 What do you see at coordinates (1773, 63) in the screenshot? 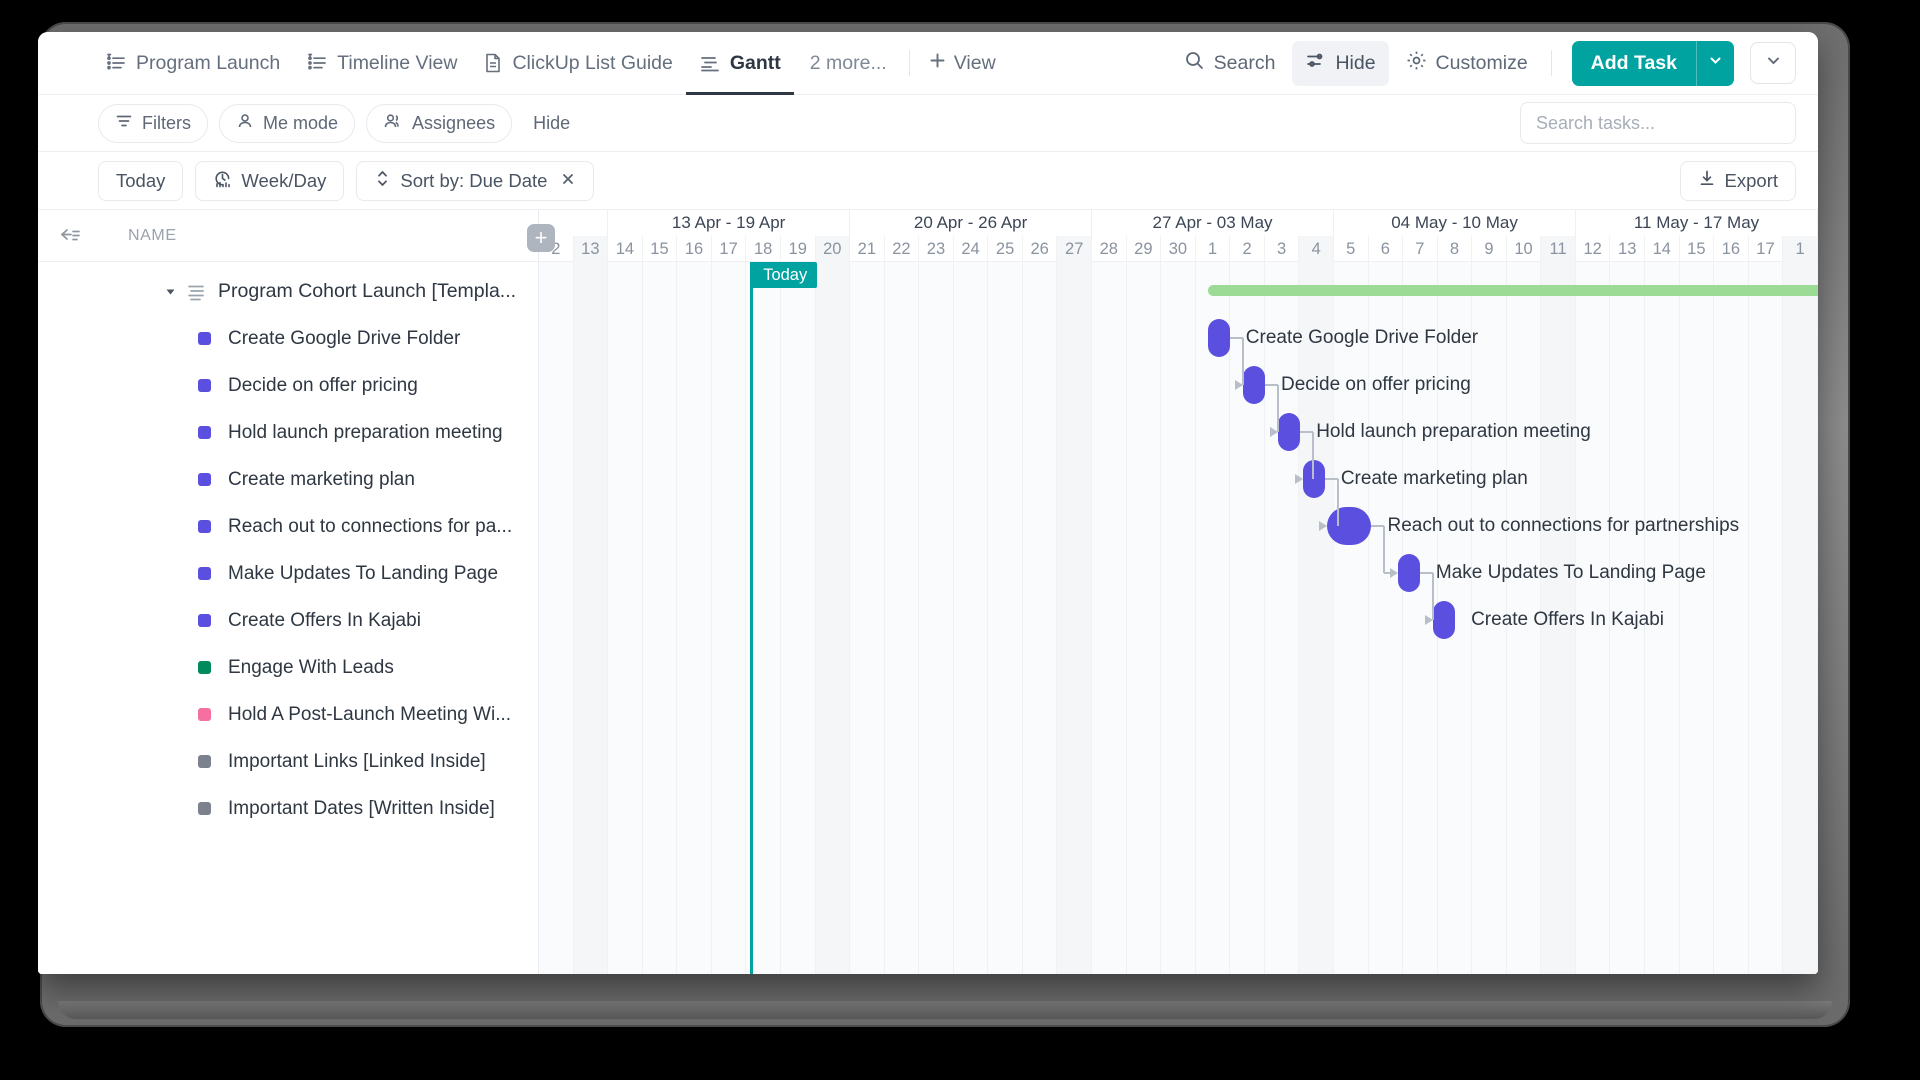
I see `overflow-caret-button` at bounding box center [1773, 63].